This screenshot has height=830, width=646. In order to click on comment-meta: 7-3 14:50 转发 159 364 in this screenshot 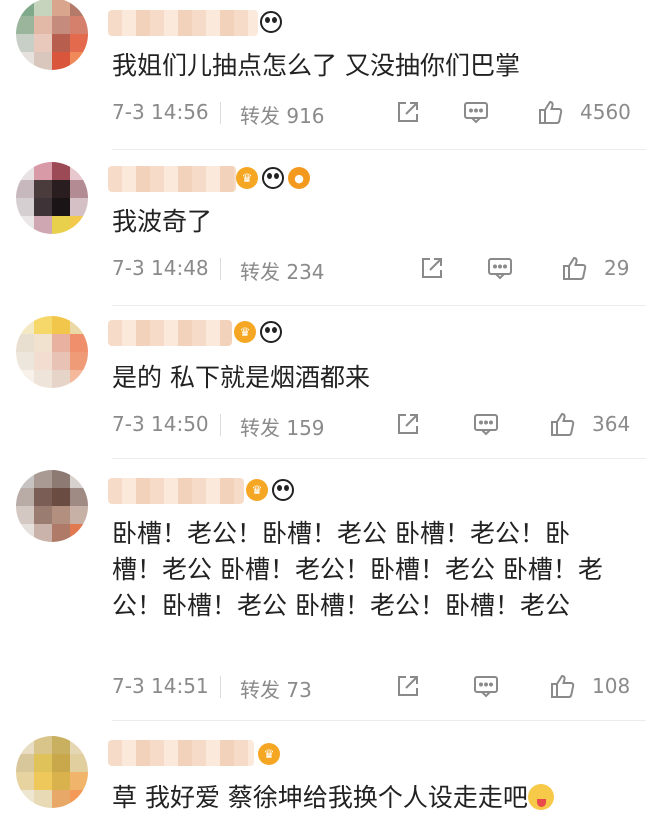, I will do `click(372, 425)`.